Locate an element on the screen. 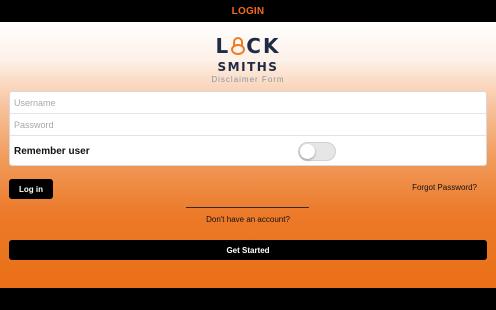 The height and width of the screenshot is (310, 496). logo-subtitle: Disclaimer Form is located at coordinates (248, 79).